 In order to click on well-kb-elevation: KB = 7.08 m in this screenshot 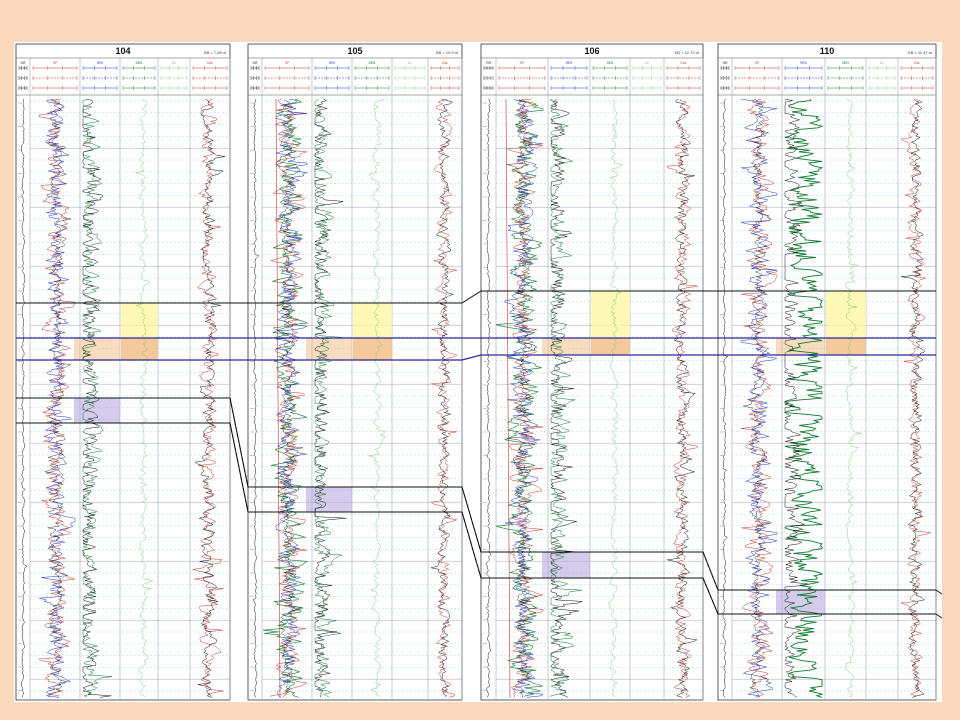, I will do `click(215, 52)`.